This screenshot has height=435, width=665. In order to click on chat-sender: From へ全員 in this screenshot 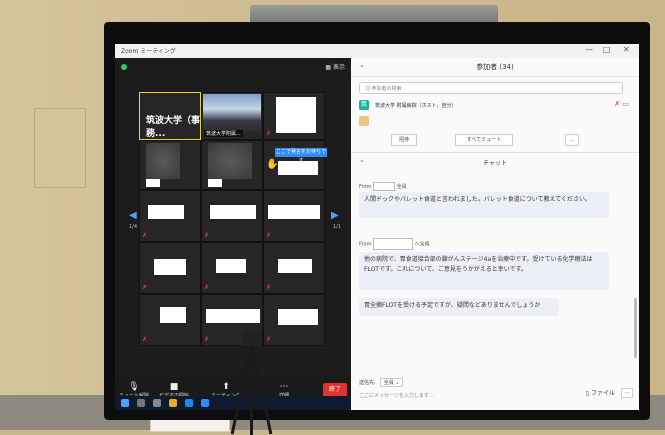, I will do `click(394, 244)`.